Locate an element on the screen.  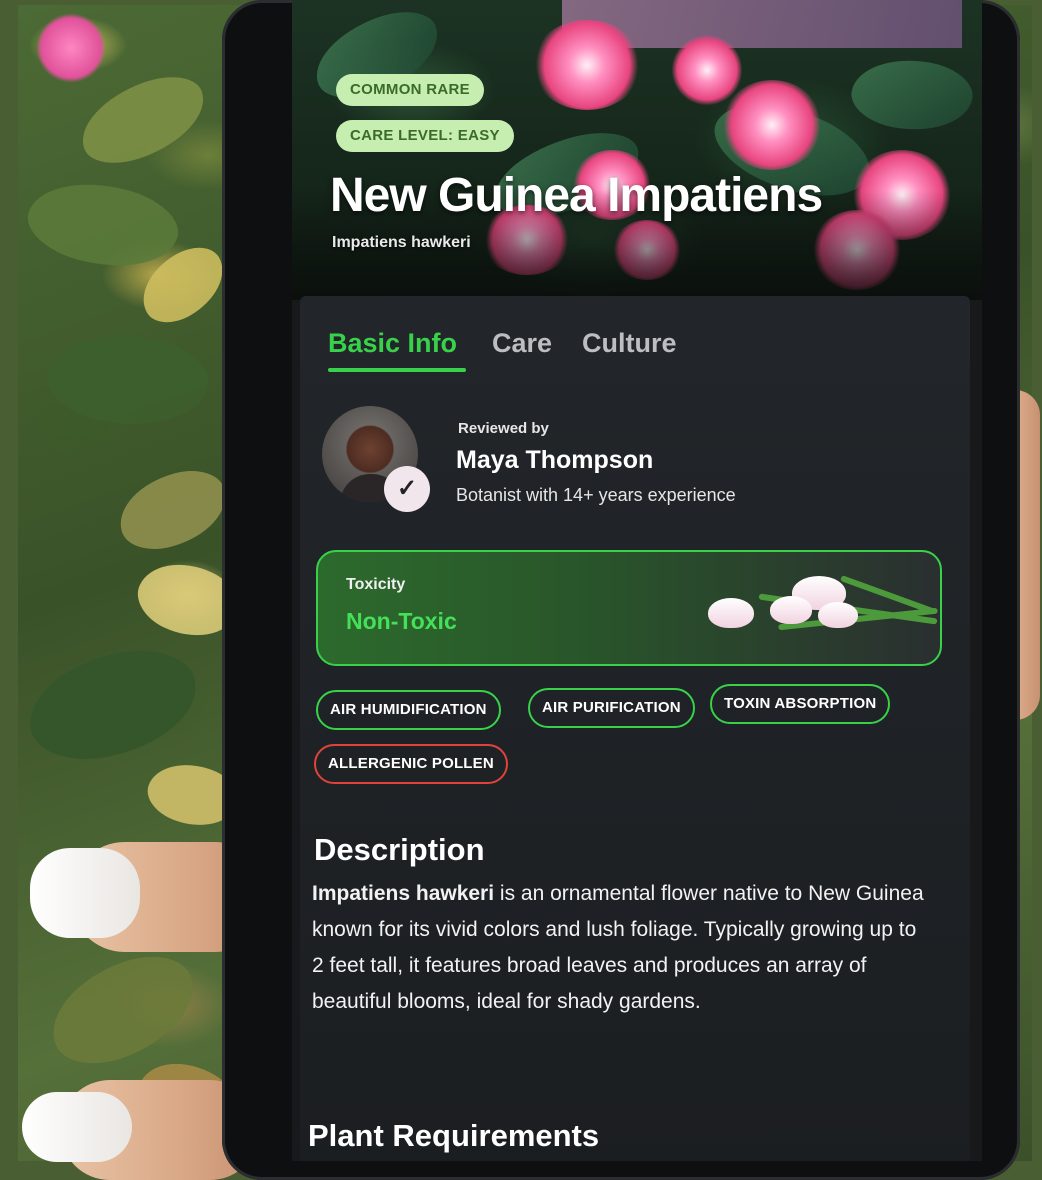
care-level-badge: CARE LEVEL: EASY is located at coordinates (425, 136).